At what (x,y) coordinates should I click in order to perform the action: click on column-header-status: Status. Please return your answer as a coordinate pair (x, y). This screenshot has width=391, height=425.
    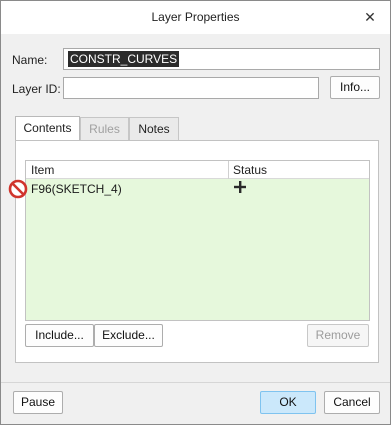
    Looking at the image, I should click on (250, 170).